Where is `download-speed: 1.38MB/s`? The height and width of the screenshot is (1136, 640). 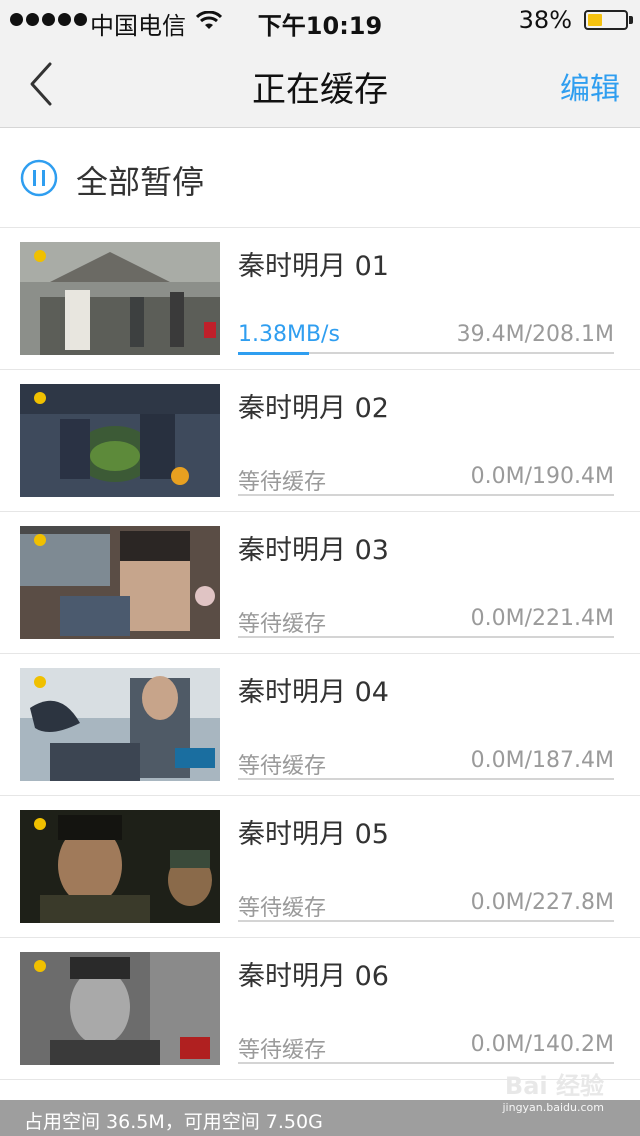 download-speed: 1.38MB/s is located at coordinates (289, 334).